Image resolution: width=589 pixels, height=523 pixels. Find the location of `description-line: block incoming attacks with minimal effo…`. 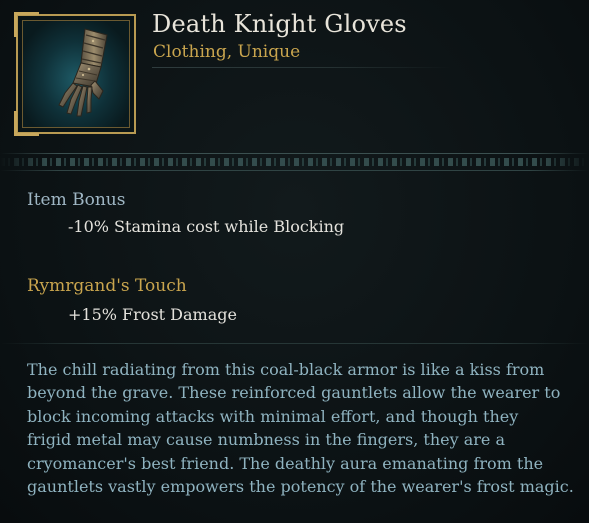

description-line: block incoming attacks with minimal effo… is located at coordinates (273, 416).